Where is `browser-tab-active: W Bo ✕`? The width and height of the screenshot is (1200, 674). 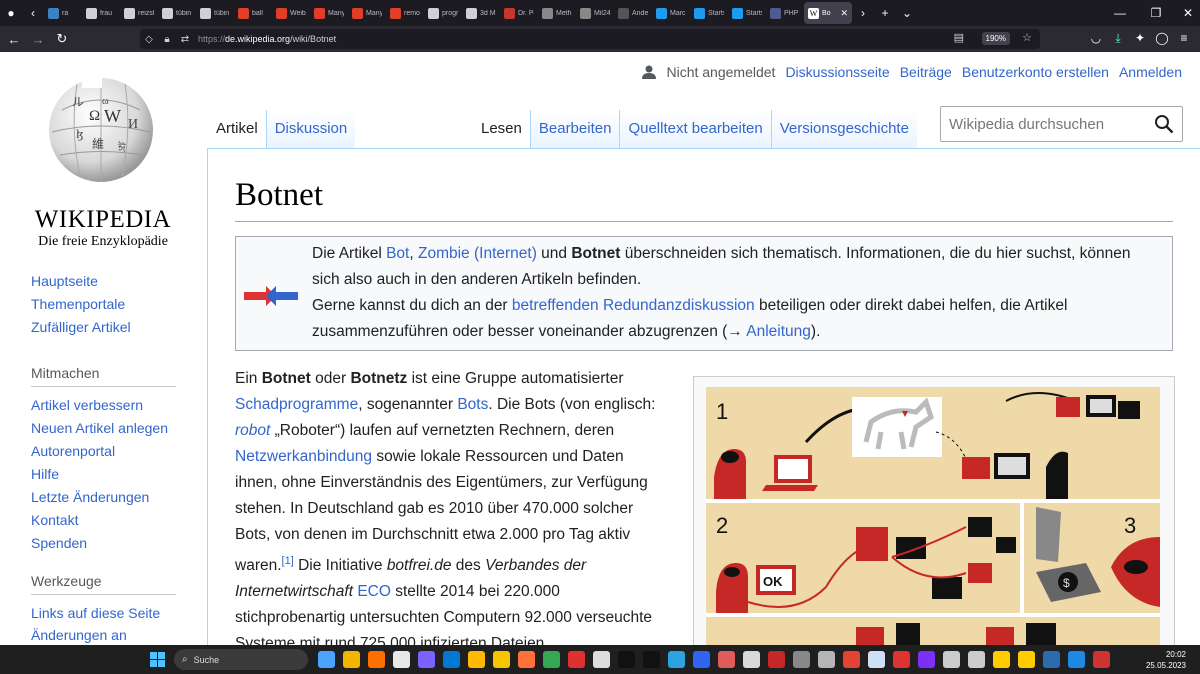
browser-tab-active: W Bo ✕ is located at coordinates (828, 13).